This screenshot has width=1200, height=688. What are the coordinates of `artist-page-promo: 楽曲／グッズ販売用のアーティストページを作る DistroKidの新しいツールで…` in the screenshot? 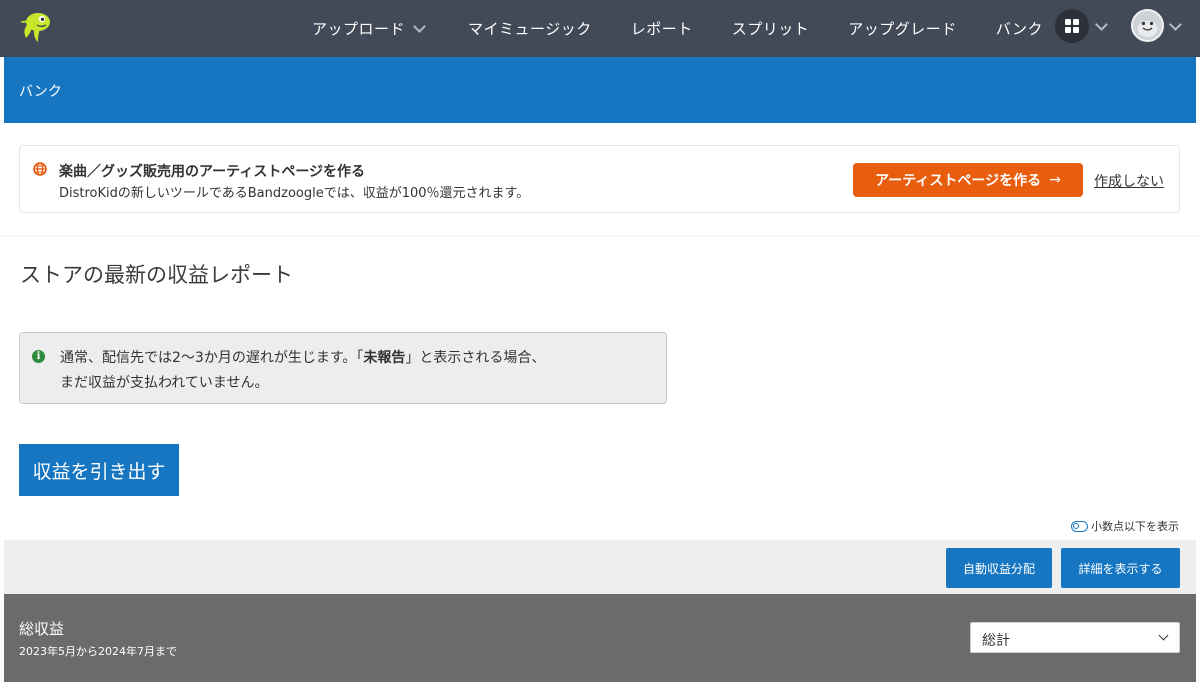 It's located at (599, 179).